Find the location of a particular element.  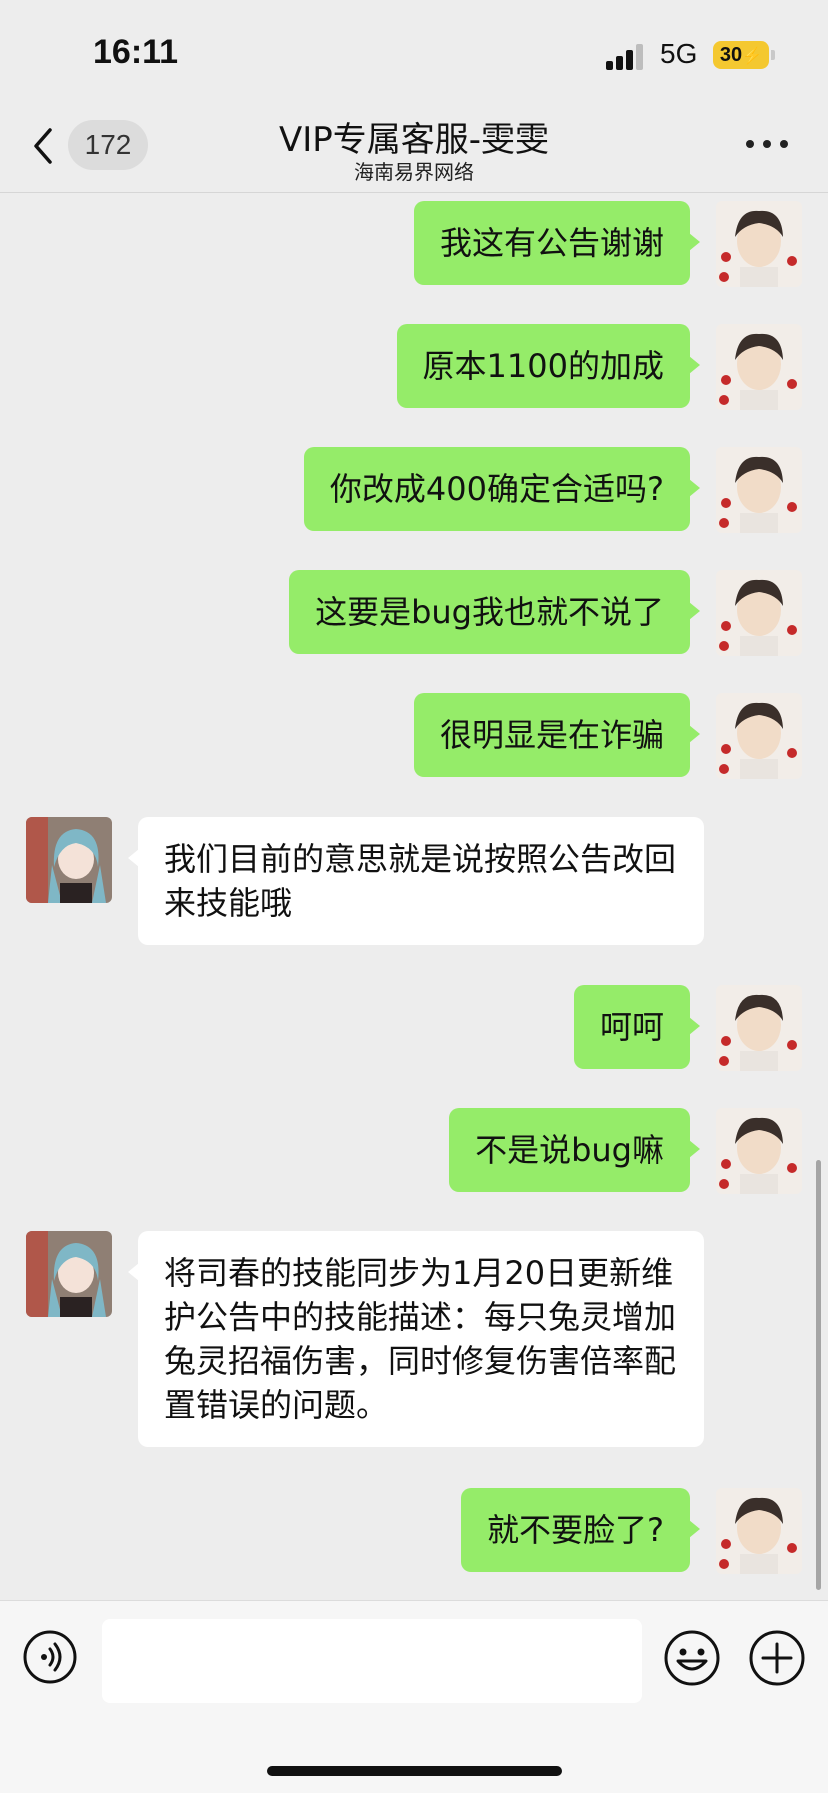

message-bubble: 我这有公告谢谢 is located at coordinates (557, 243).